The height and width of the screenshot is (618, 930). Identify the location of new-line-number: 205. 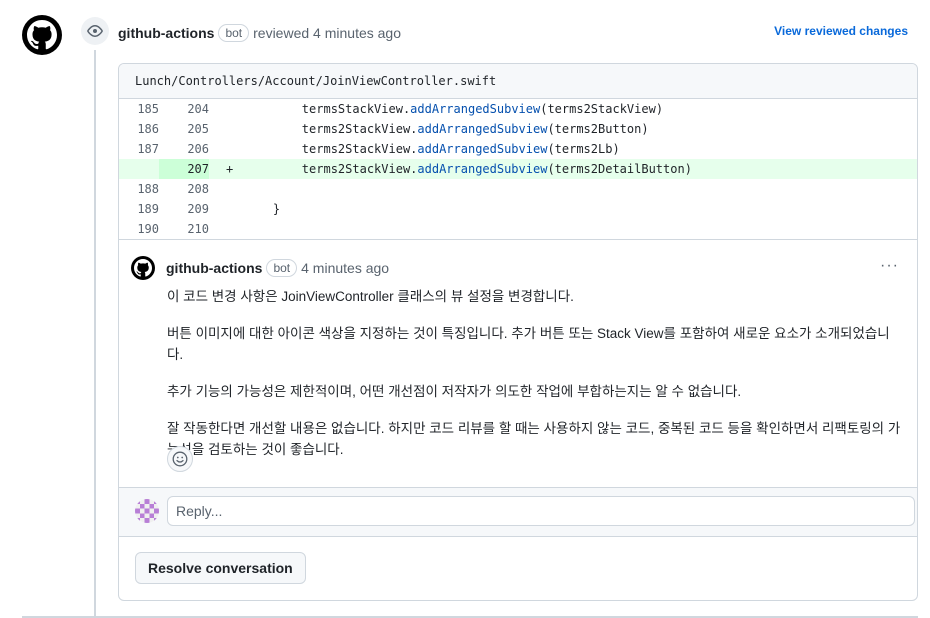
(184, 129).